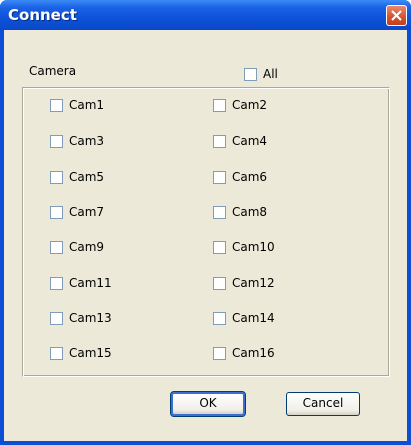 This screenshot has height=445, width=411. I want to click on close-button, so click(396, 15).